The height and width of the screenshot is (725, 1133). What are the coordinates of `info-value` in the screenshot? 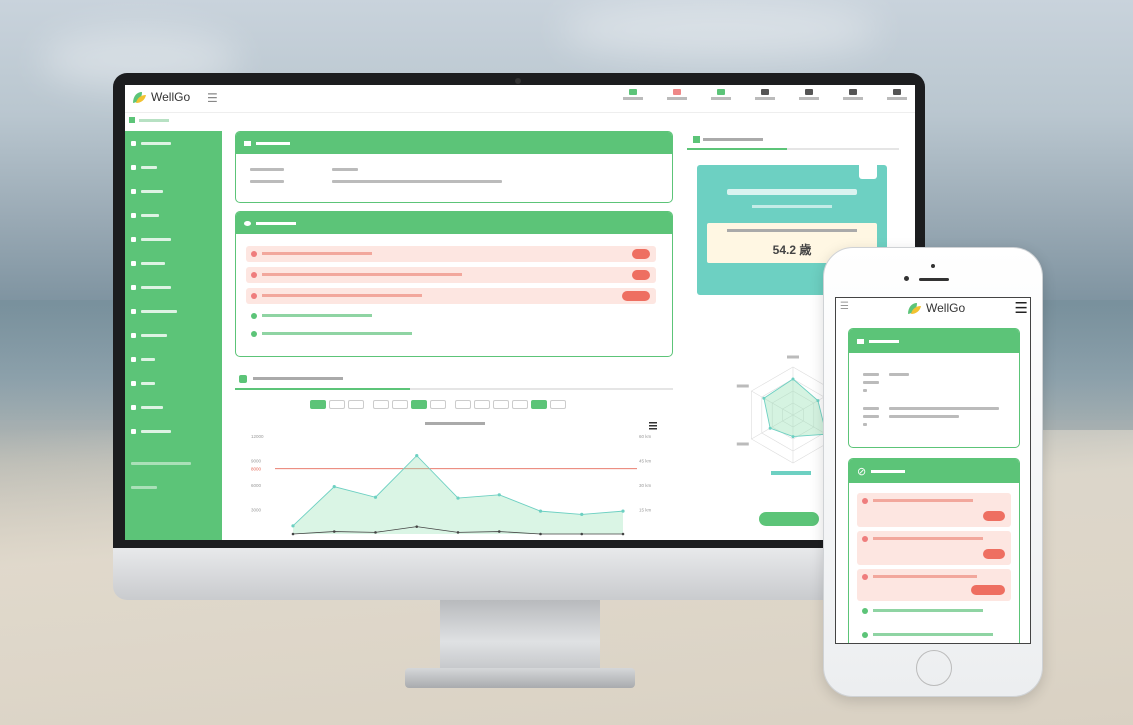 It's located at (345, 169).